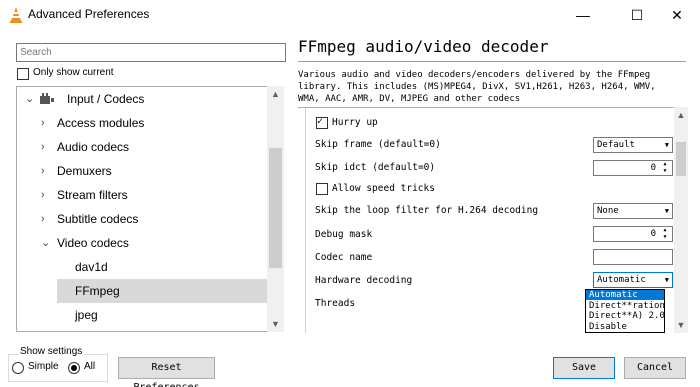  Describe the element at coordinates (143, 195) in the screenshot. I see `tree-item-stream-filters: › Stream filters` at that location.